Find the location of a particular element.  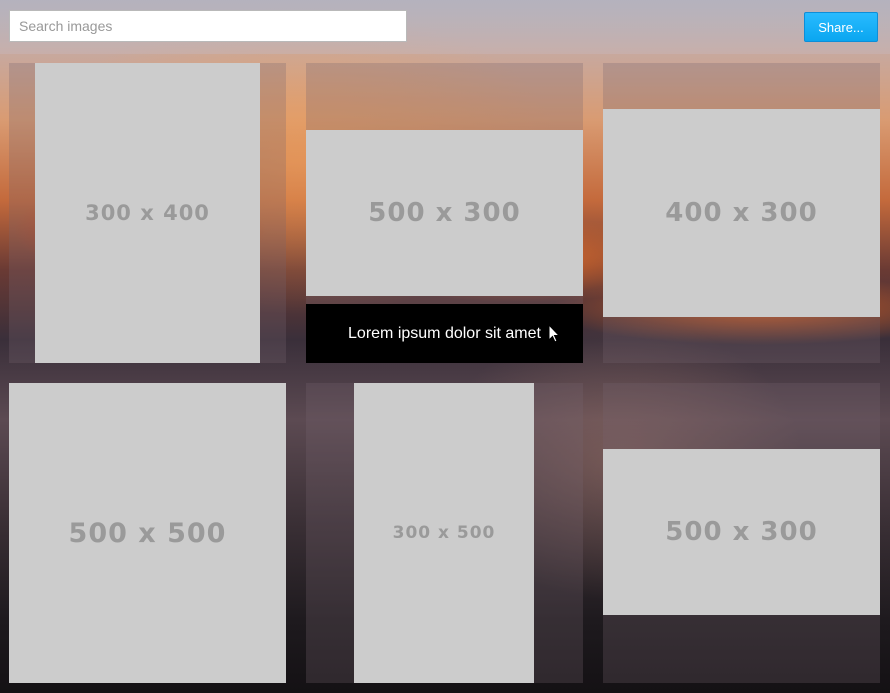

gallery-tile-3: 400 x 300 is located at coordinates (741, 213).